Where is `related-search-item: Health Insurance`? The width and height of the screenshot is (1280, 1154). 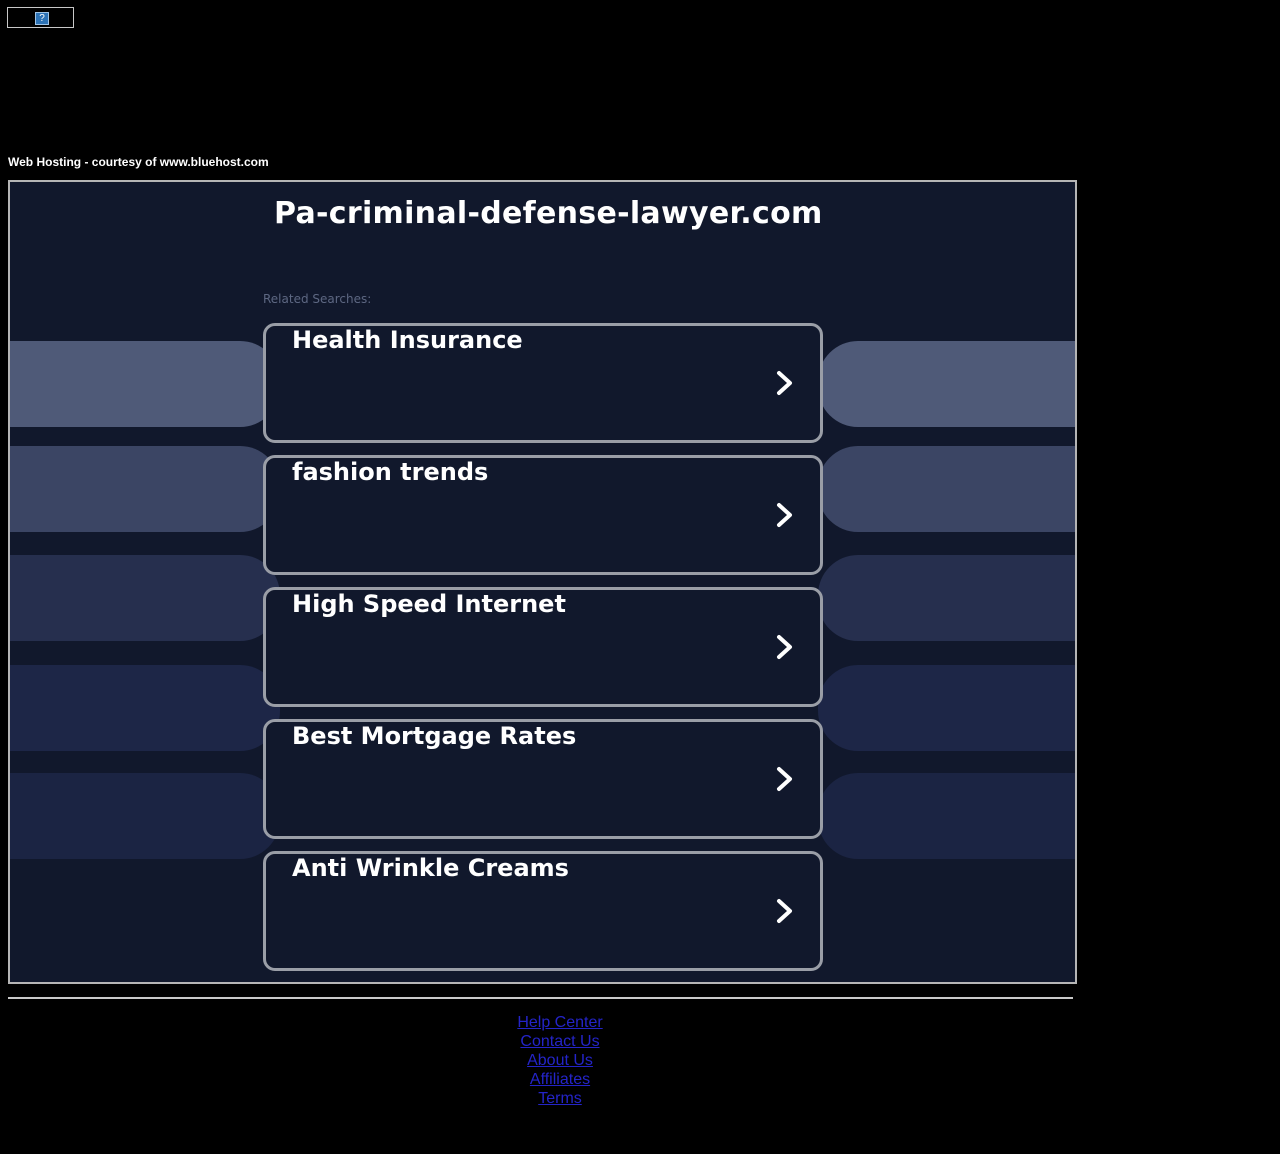
related-search-item: Health Insurance is located at coordinates (543, 383).